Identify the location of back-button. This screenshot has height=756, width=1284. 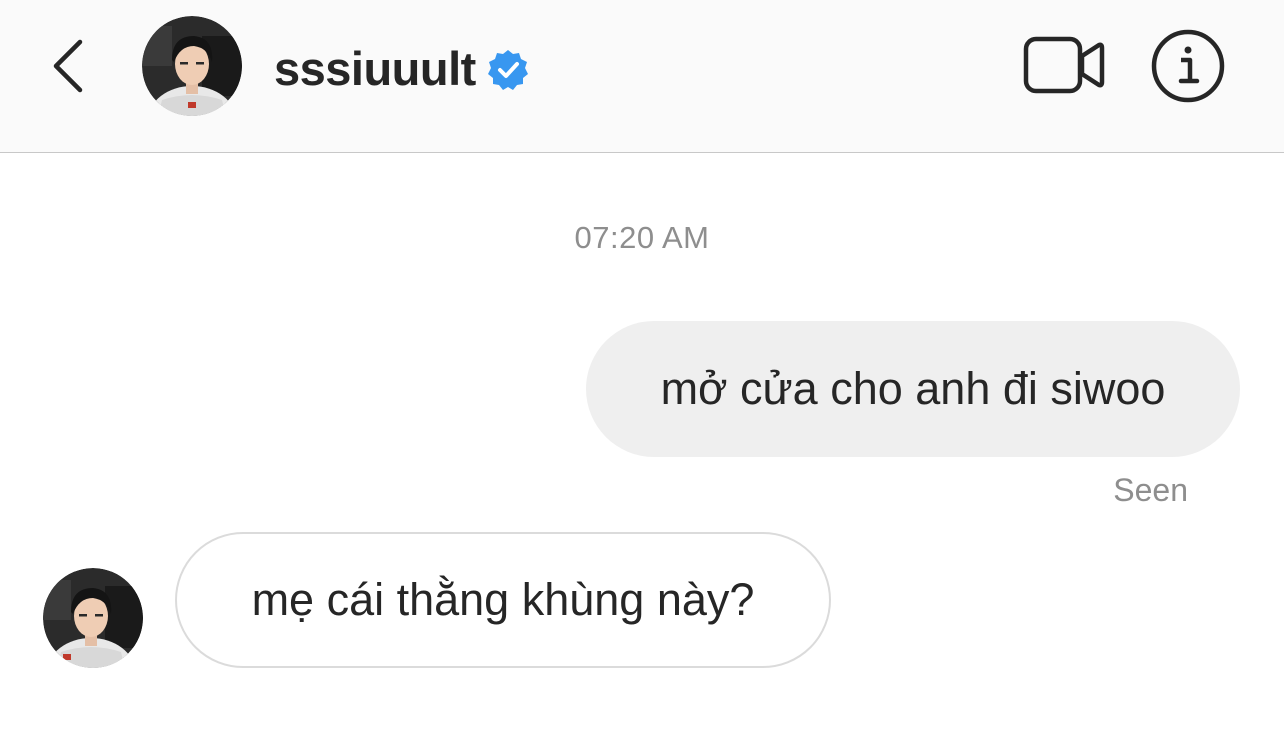
(70, 65).